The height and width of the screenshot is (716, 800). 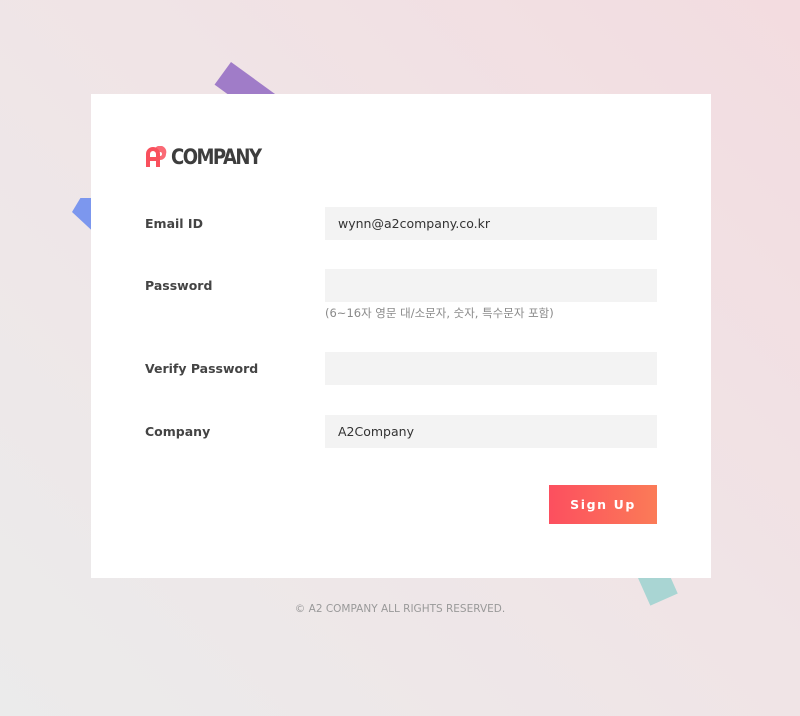 What do you see at coordinates (400, 609) in the screenshot?
I see `footer-copyright: © A2 COMPANY ALL RIGHTS RESERVED.` at bounding box center [400, 609].